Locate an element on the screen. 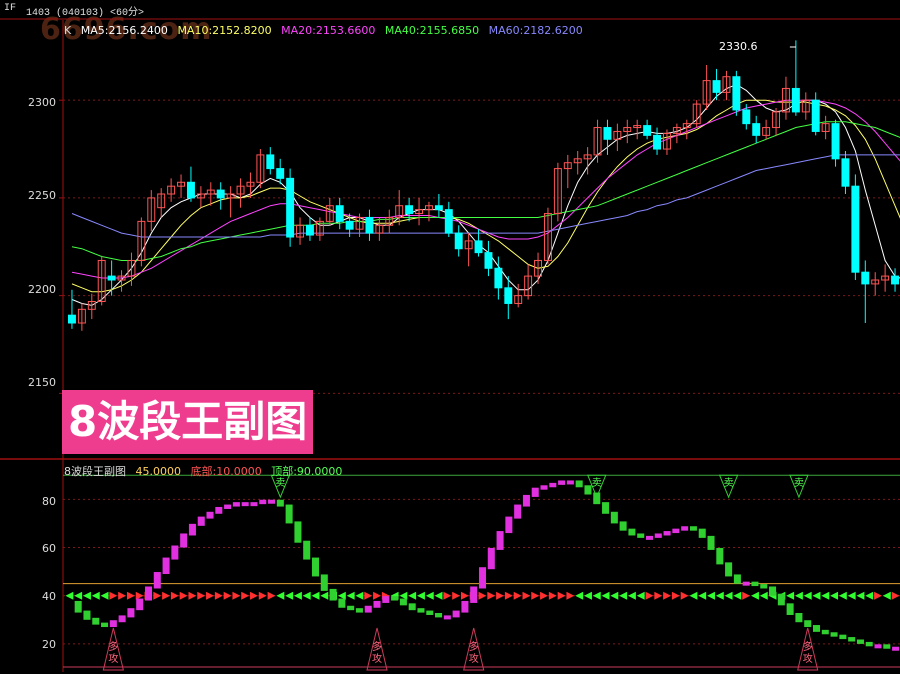  buy-marker-label: 攻 is located at coordinates (808, 658).